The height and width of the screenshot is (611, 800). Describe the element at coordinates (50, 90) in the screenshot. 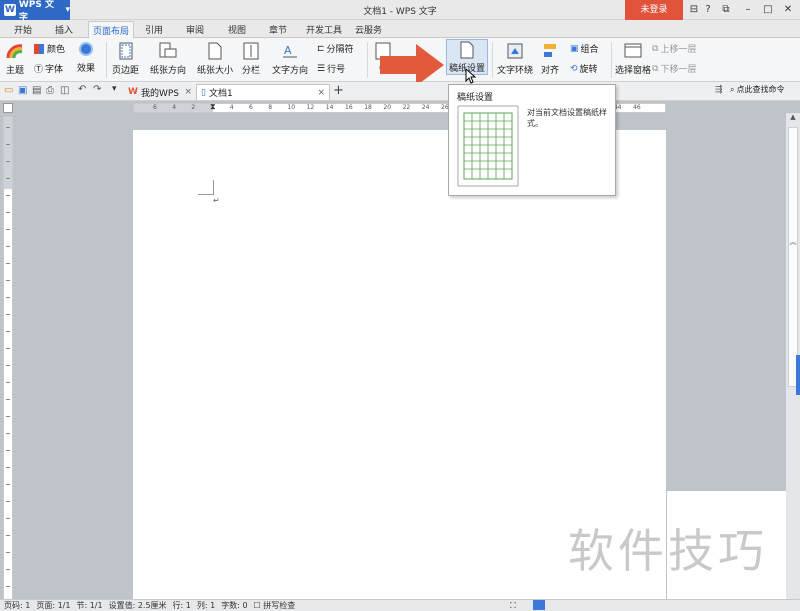

I see `print-icon: ⎙` at that location.